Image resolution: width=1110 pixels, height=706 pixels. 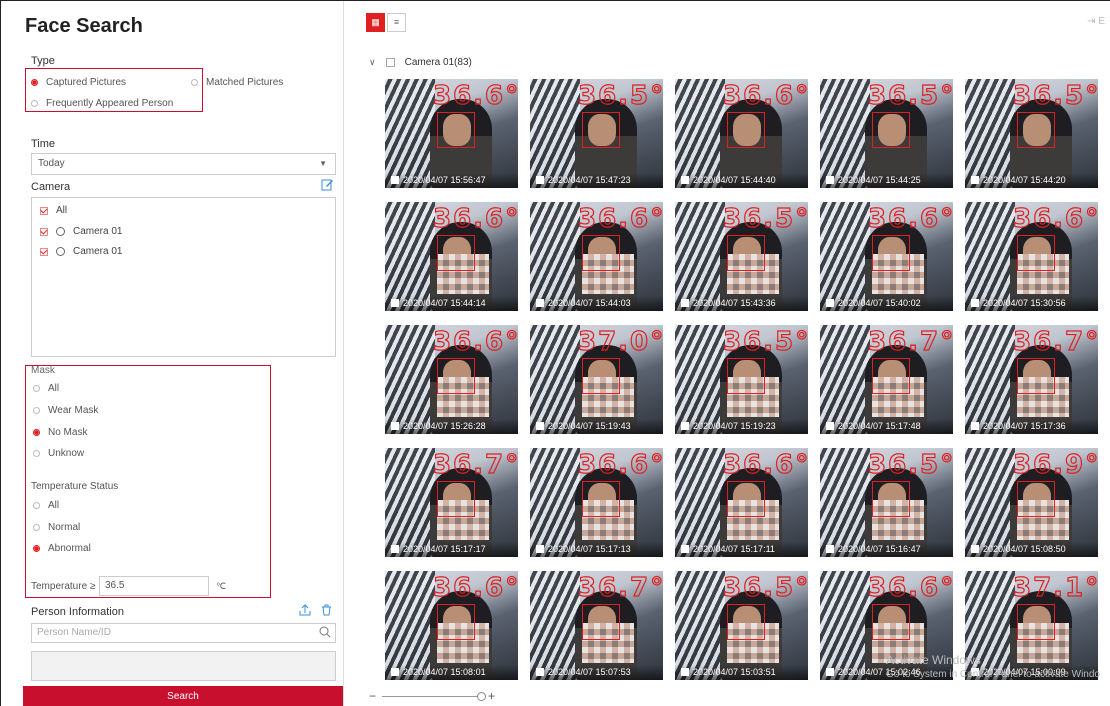 I want to click on capture-timestamp: 2020/04/07 15:07:53, so click(x=589, y=672).